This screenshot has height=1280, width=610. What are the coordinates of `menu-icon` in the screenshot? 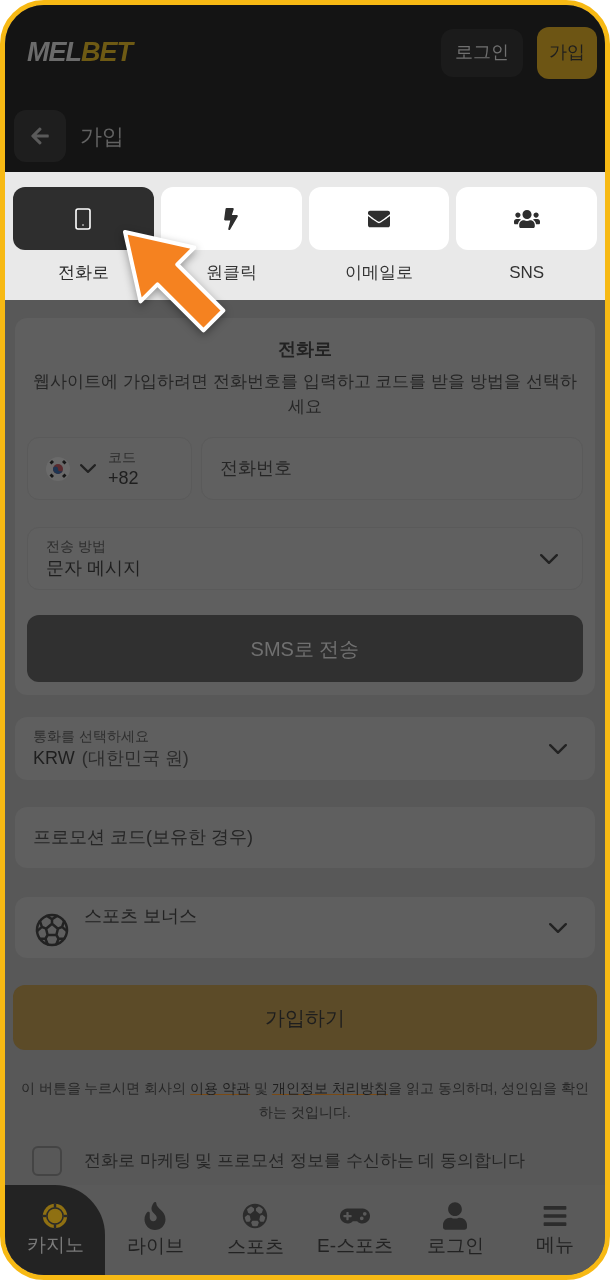 It's located at (555, 1216).